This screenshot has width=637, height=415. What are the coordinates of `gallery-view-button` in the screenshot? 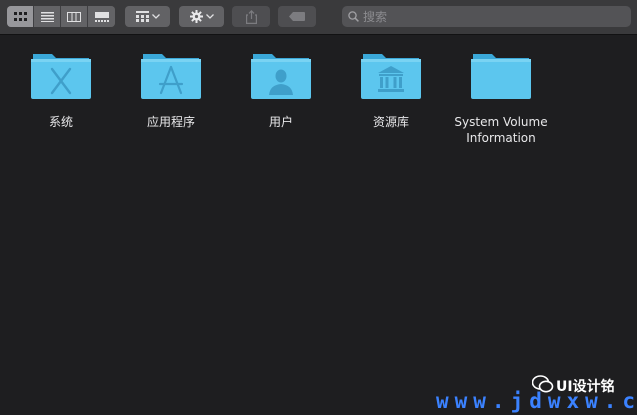 It's located at (101, 16).